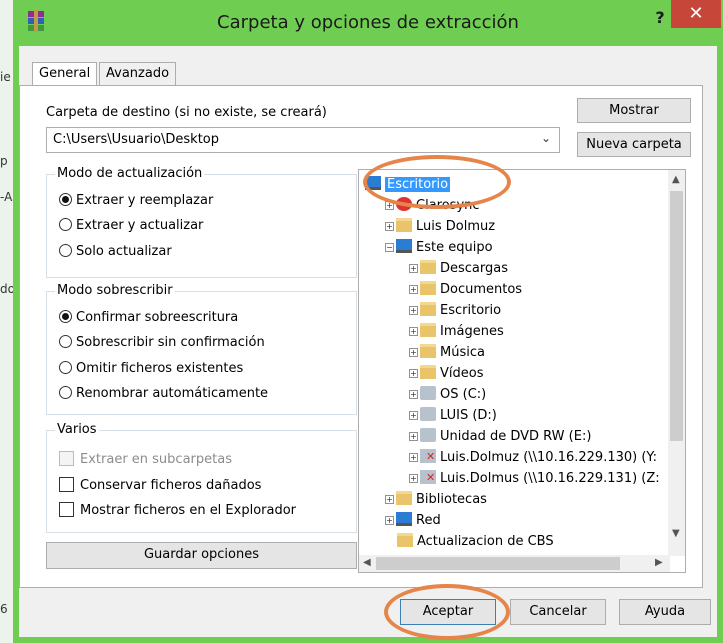  What do you see at coordinates (546, 138) in the screenshot?
I see `chevron-down-icon: ⌄` at bounding box center [546, 138].